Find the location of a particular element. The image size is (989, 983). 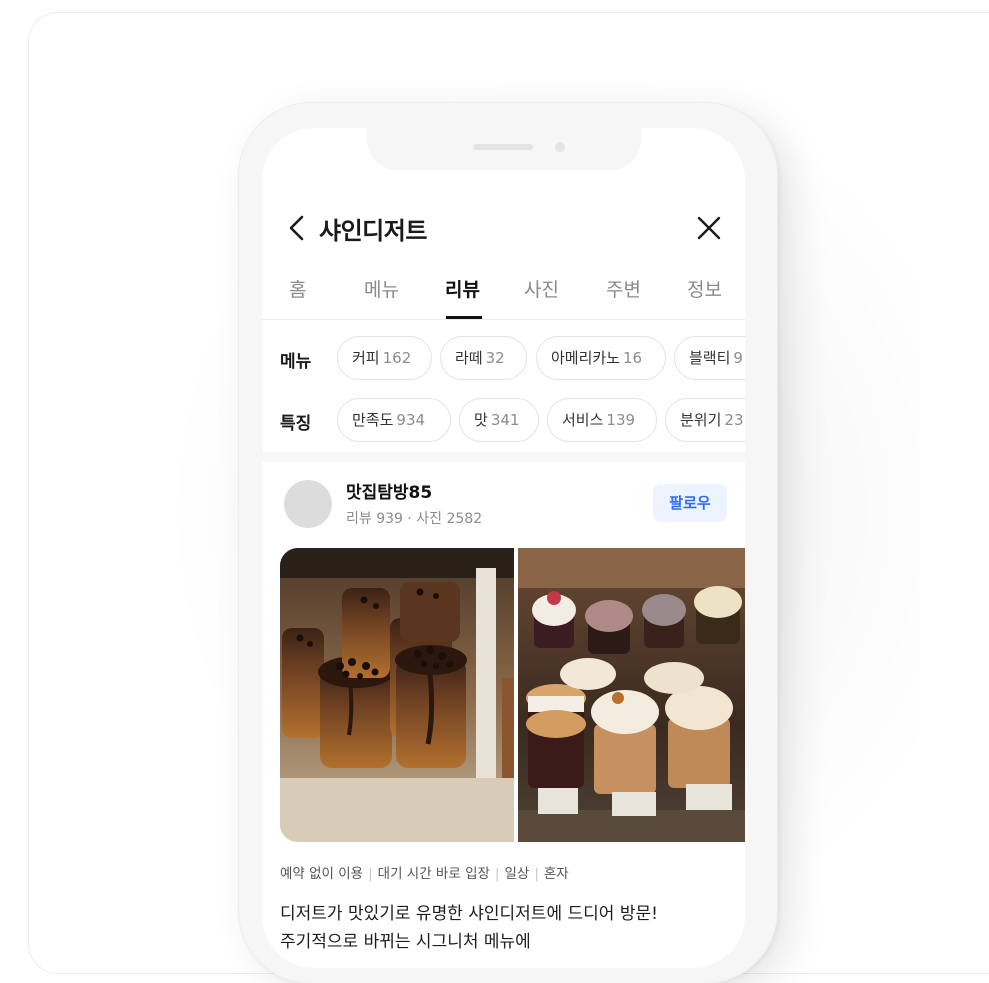

chip-satisfaction: 만족도 934 is located at coordinates (394, 420).